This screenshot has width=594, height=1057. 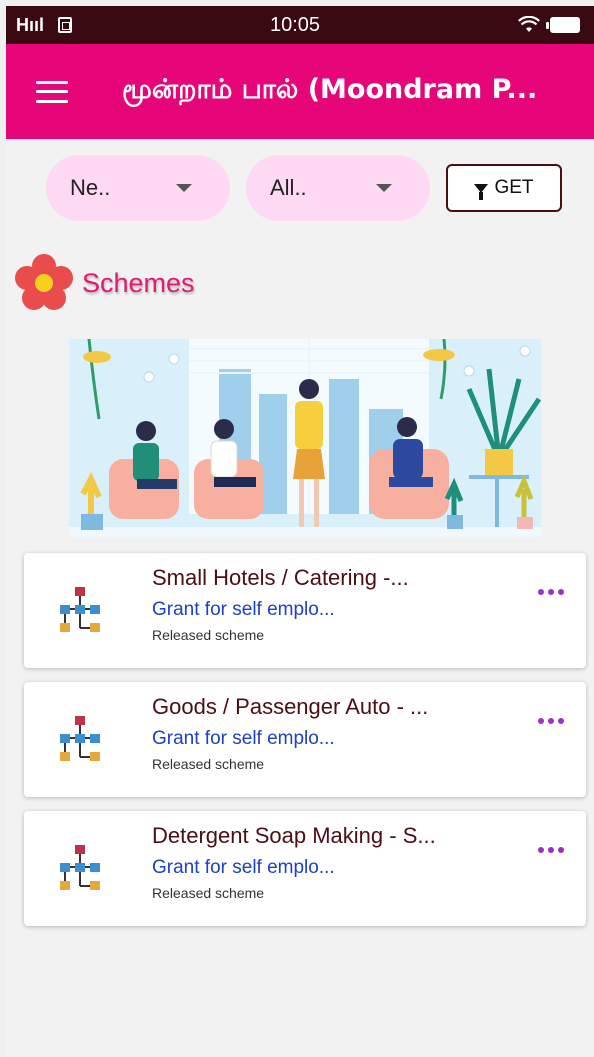 I want to click on category-dropdown: Ne.., so click(x=138, y=188).